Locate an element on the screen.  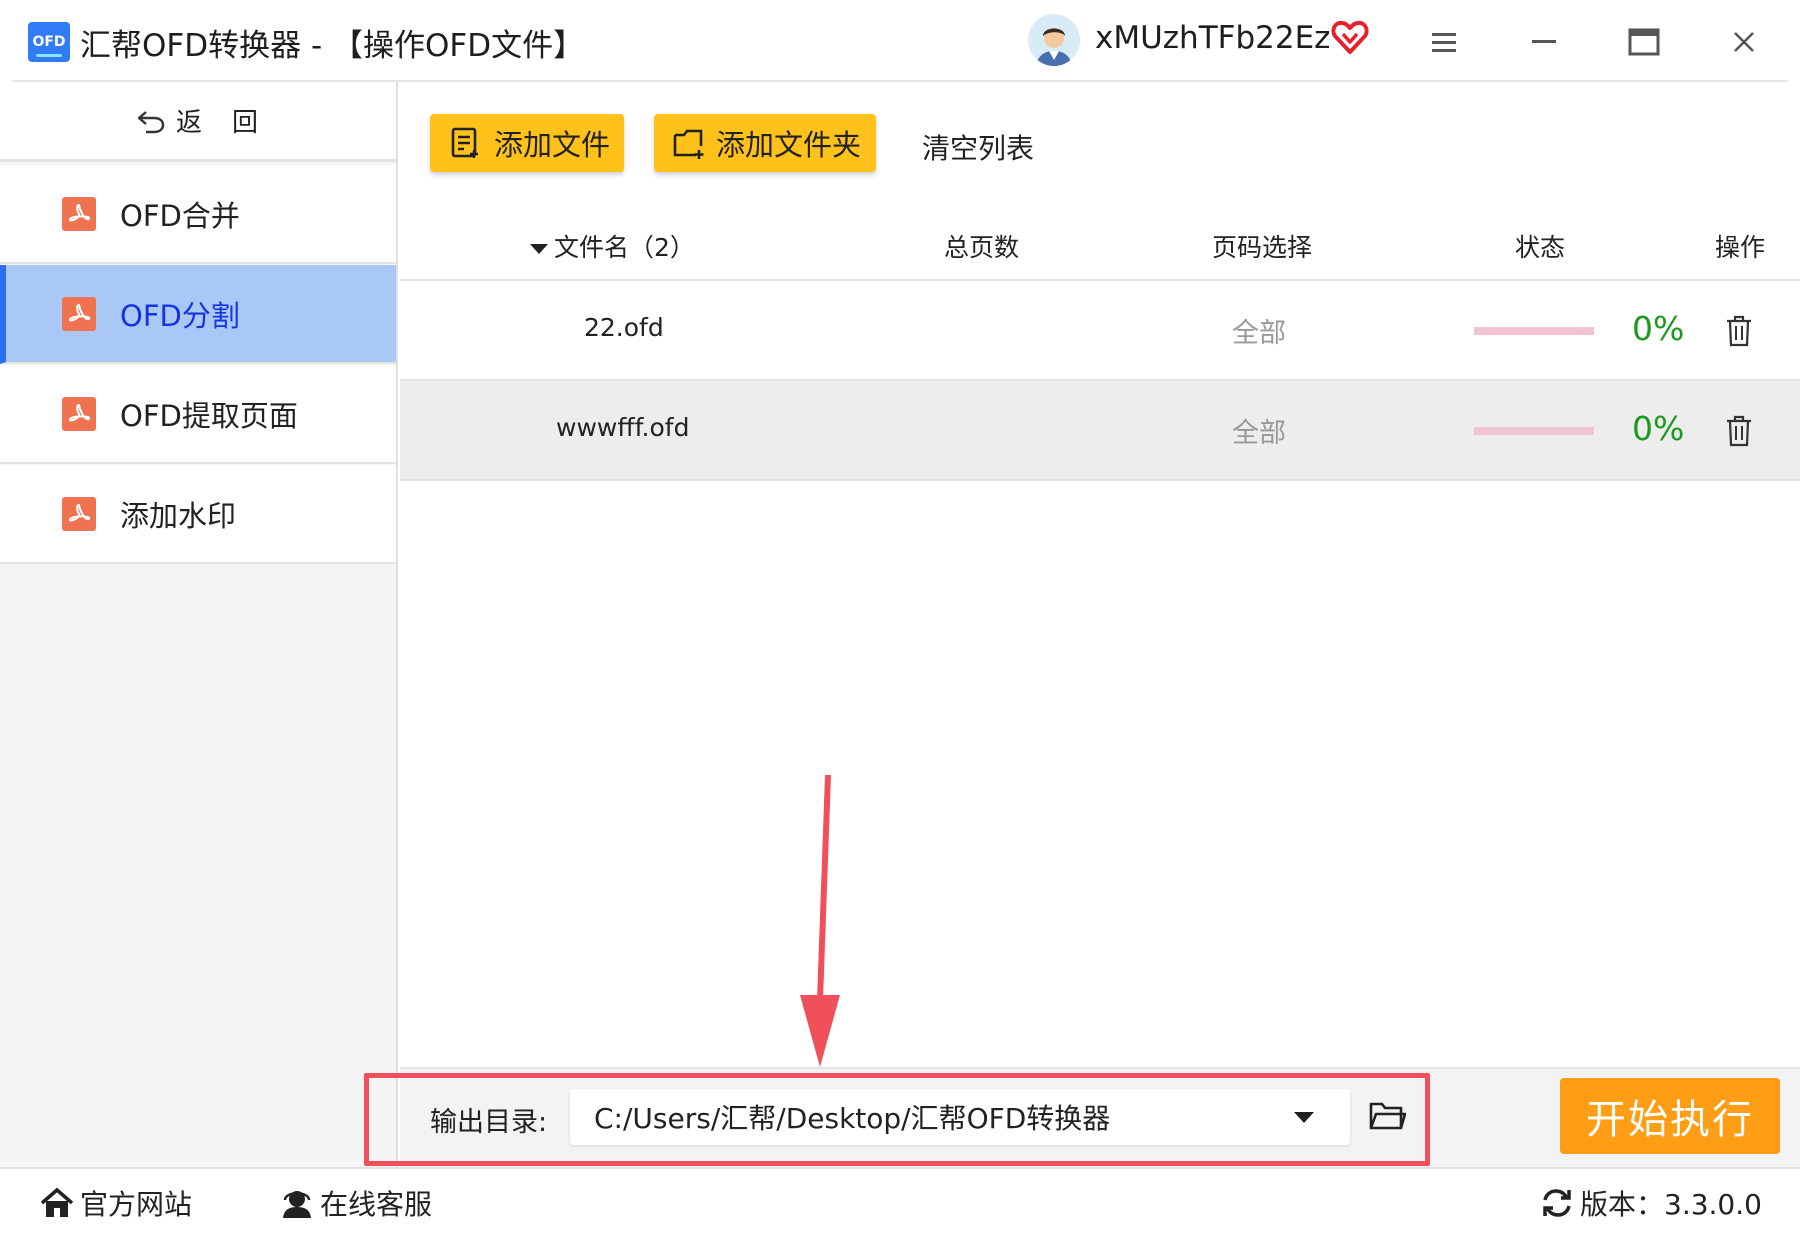
sidebar-item-watermark: 添加水印 is located at coordinates (198, 514).